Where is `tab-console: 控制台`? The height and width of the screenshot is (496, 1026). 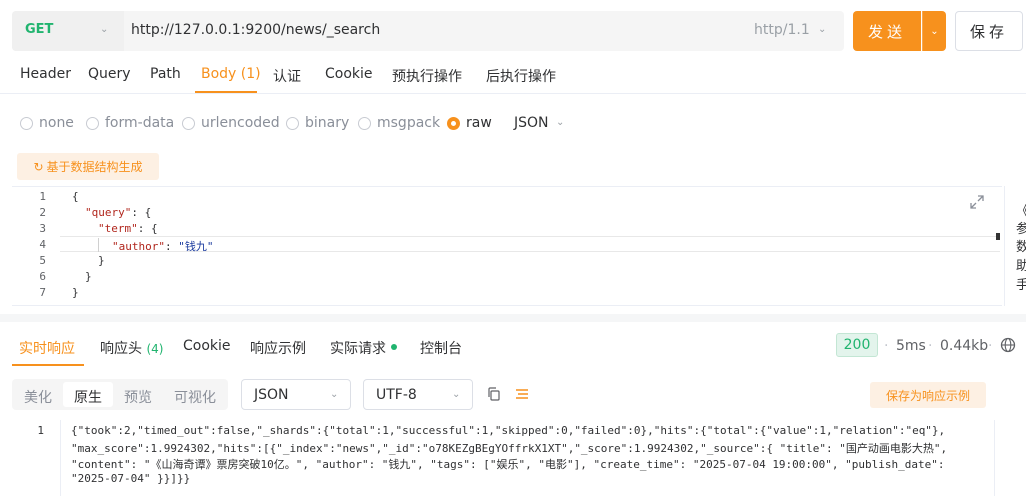 tab-console: 控制台 is located at coordinates (441, 348).